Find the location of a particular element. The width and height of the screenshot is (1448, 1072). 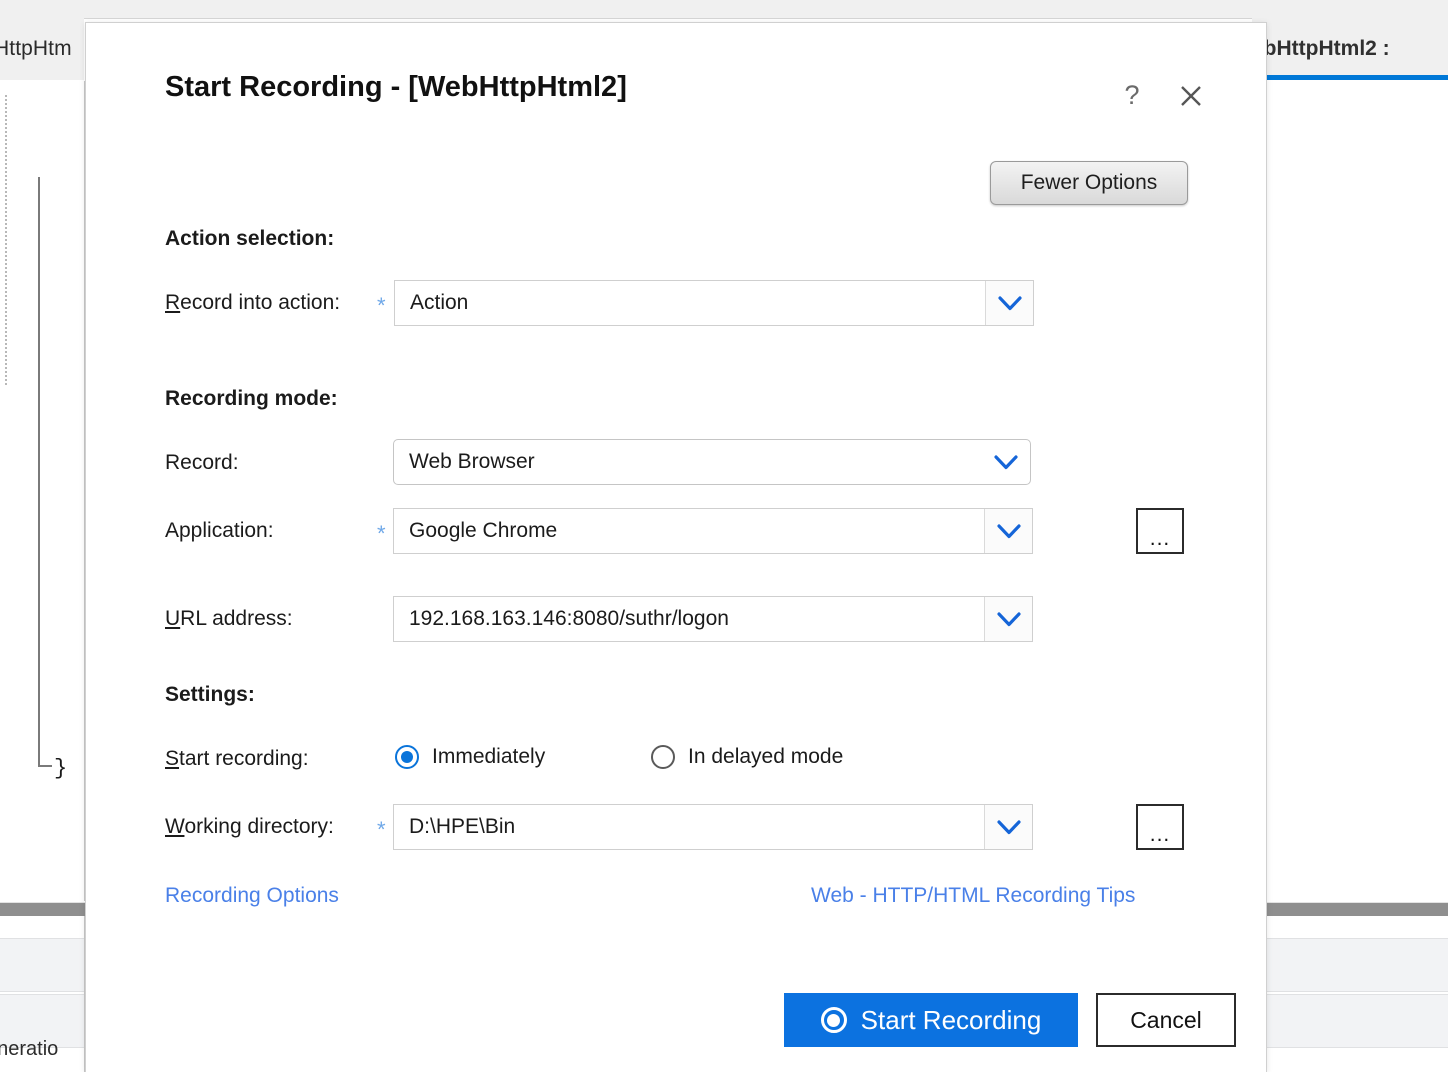

url-address-value: 192.168.163.146:8080/suthr/logon is located at coordinates (569, 618).